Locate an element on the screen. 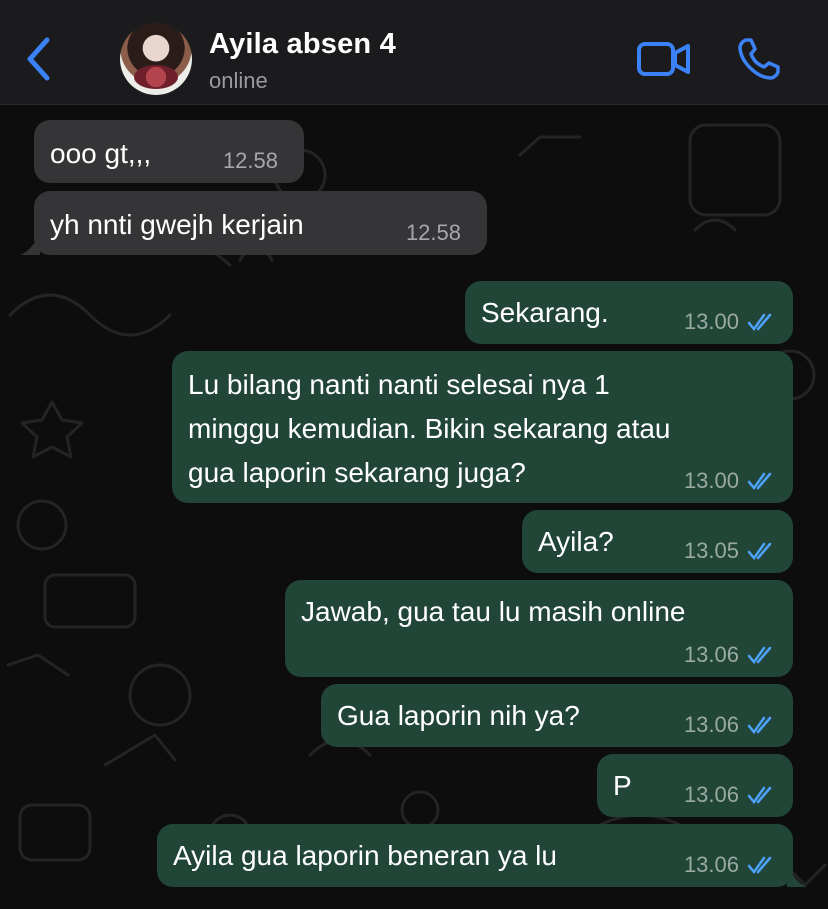 The image size is (828, 909). phone-call-icon is located at coordinates (759, 59).